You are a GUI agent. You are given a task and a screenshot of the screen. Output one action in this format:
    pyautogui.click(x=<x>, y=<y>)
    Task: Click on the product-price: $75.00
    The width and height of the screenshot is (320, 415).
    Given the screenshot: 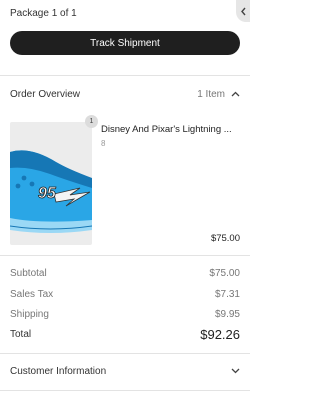 What is the action you would take?
    pyautogui.click(x=225, y=238)
    